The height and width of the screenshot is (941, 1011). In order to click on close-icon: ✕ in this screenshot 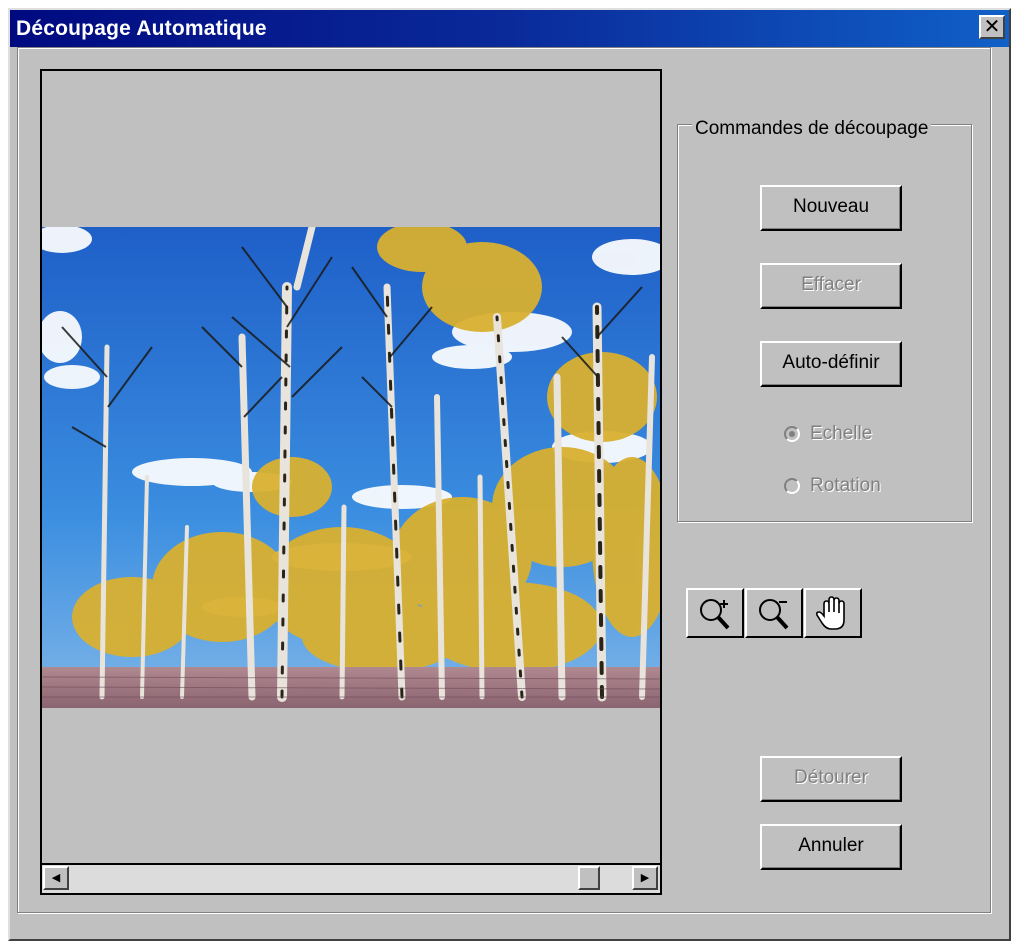, I will do `click(992, 26)`.